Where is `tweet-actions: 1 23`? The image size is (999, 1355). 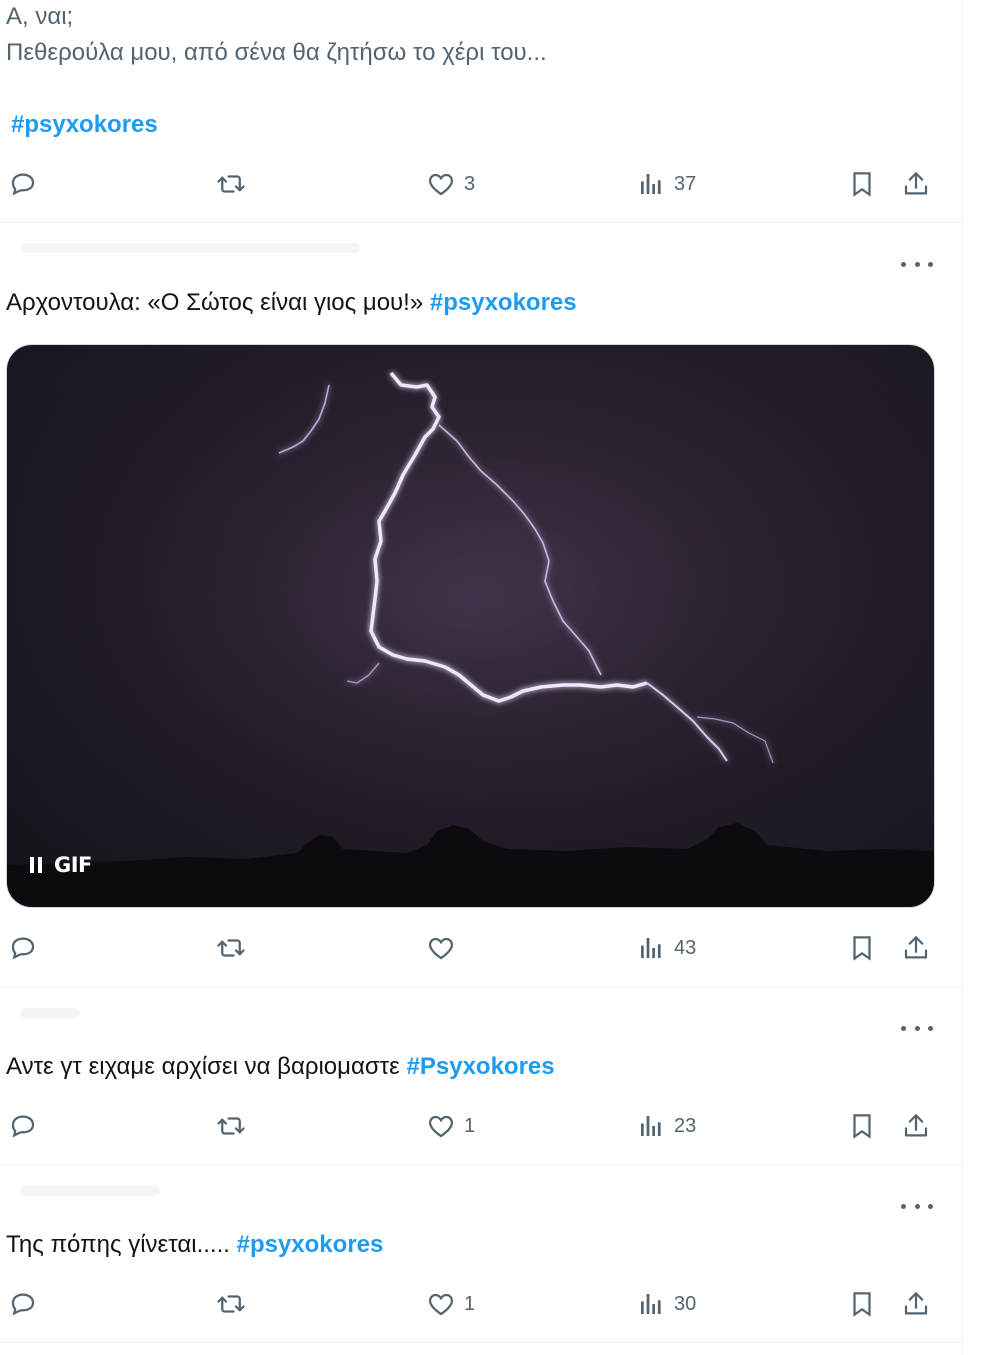
tweet-actions: 1 23 is located at coordinates (481, 1126).